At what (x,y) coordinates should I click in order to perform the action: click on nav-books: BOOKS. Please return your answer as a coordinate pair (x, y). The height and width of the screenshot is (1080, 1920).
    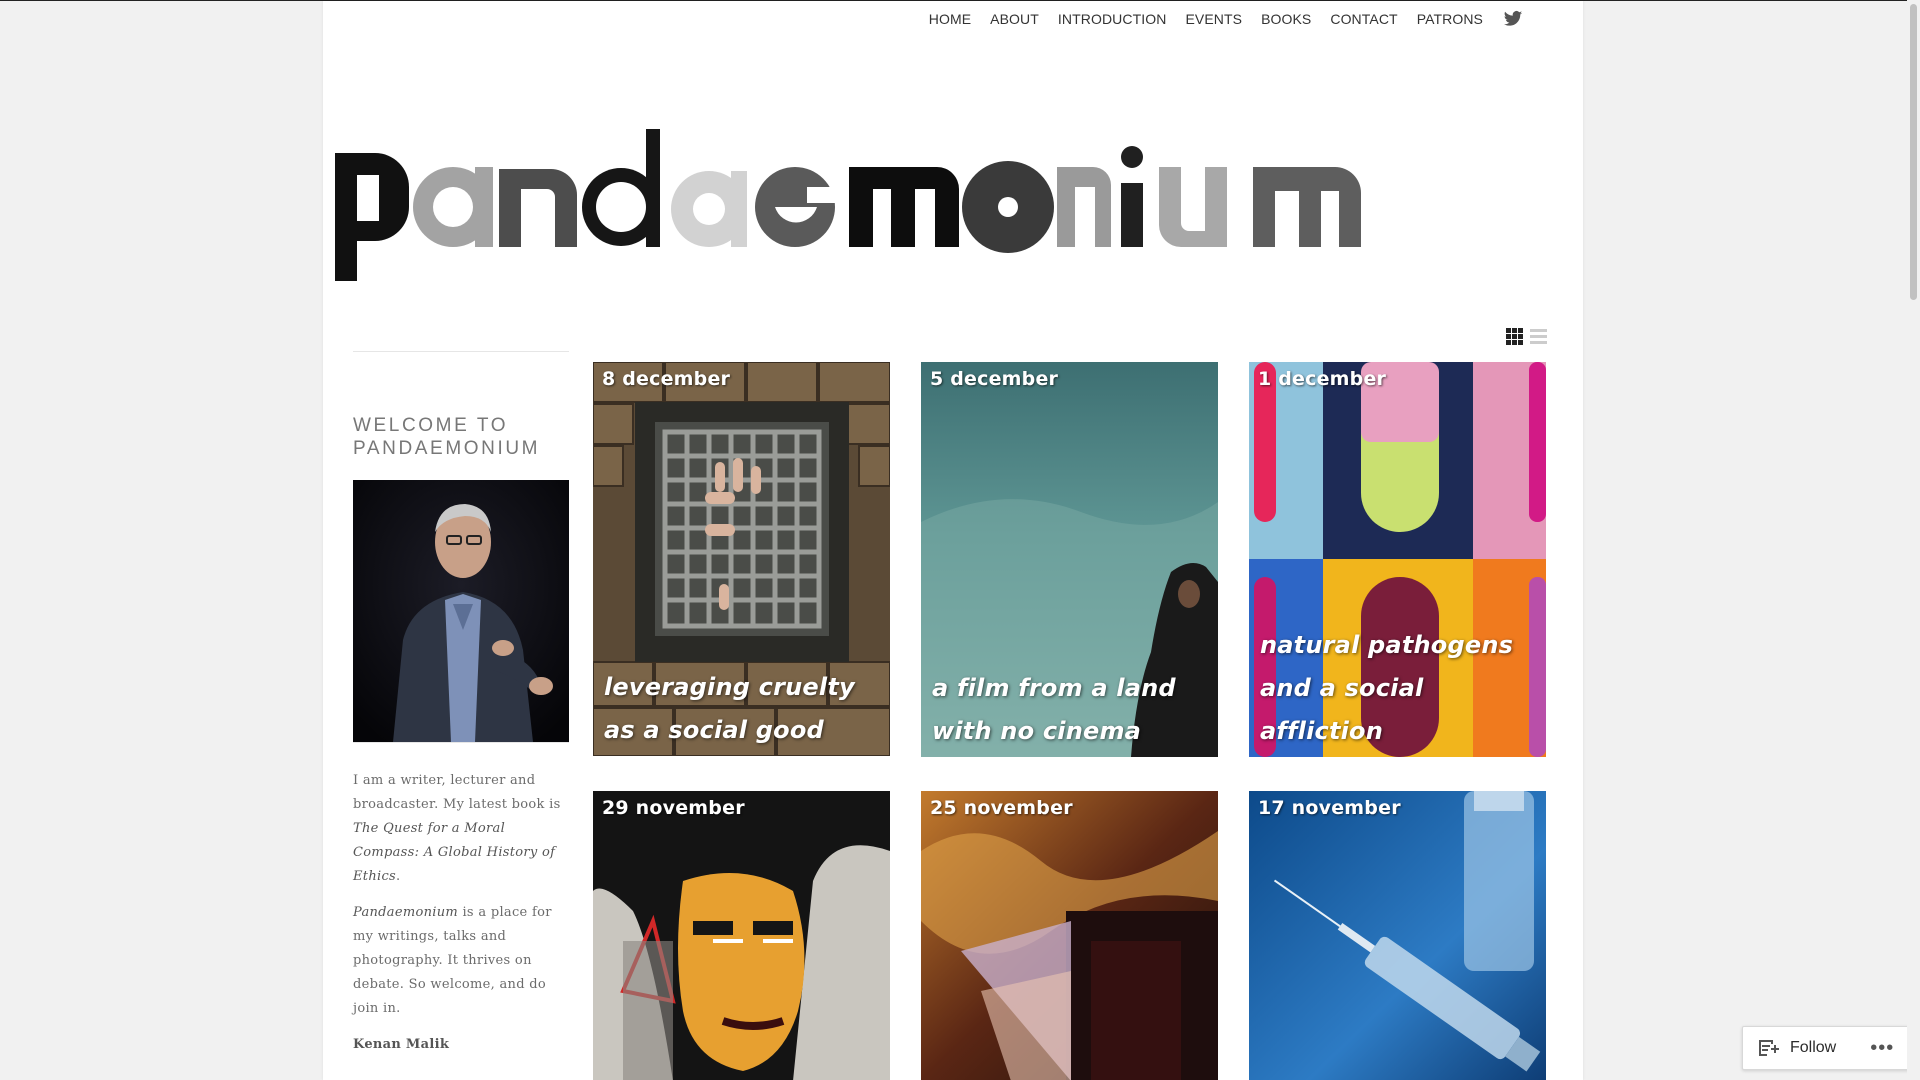
    Looking at the image, I should click on (1286, 19).